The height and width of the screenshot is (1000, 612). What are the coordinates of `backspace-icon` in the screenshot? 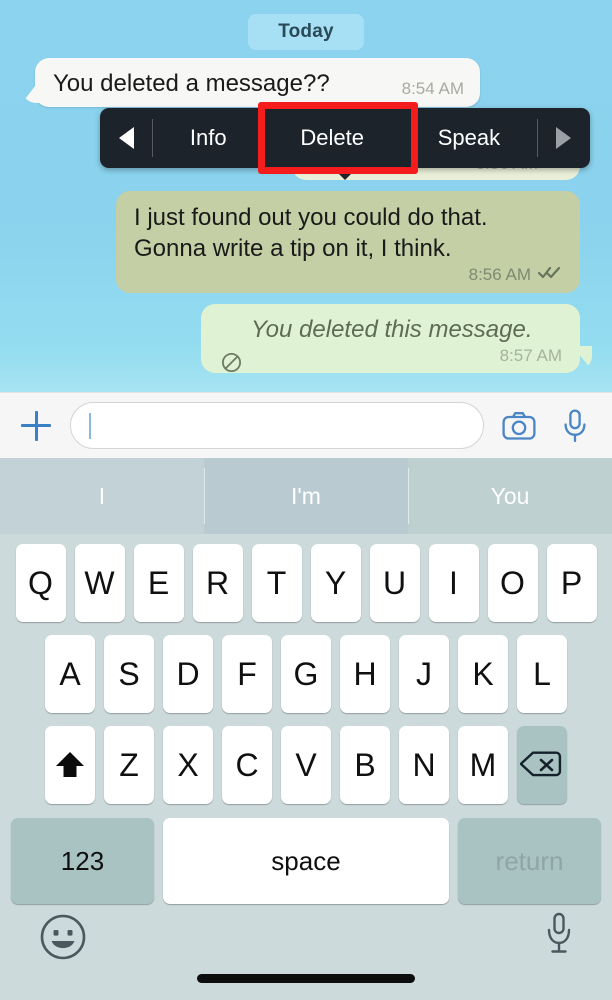 It's located at (542, 765).